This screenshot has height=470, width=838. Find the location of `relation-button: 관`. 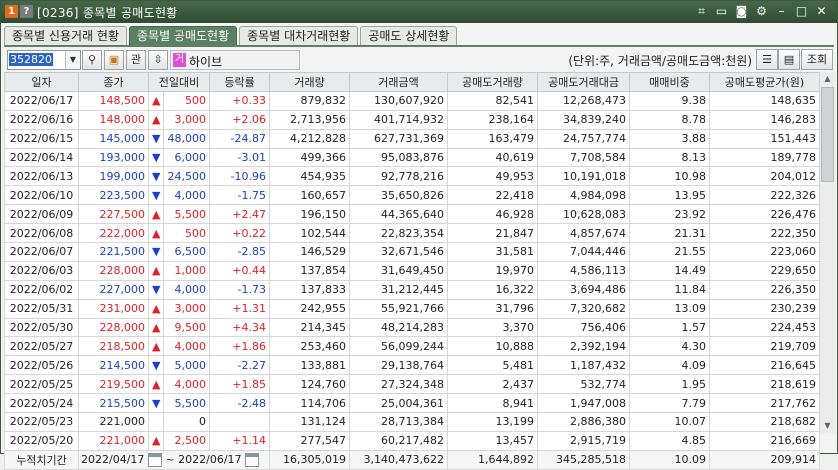

relation-button: 관 is located at coordinates (136, 60).